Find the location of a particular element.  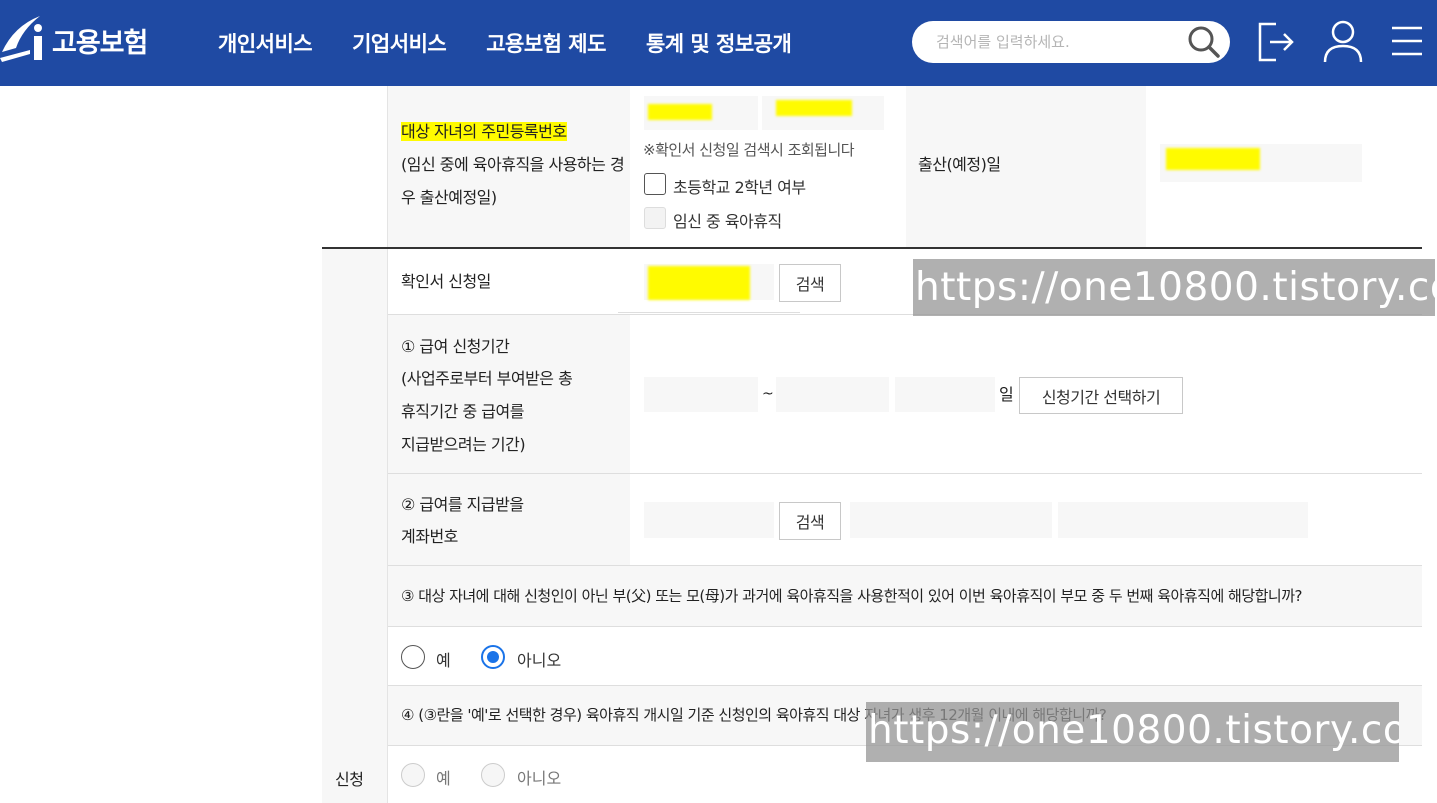

period-end-input is located at coordinates (832, 394).